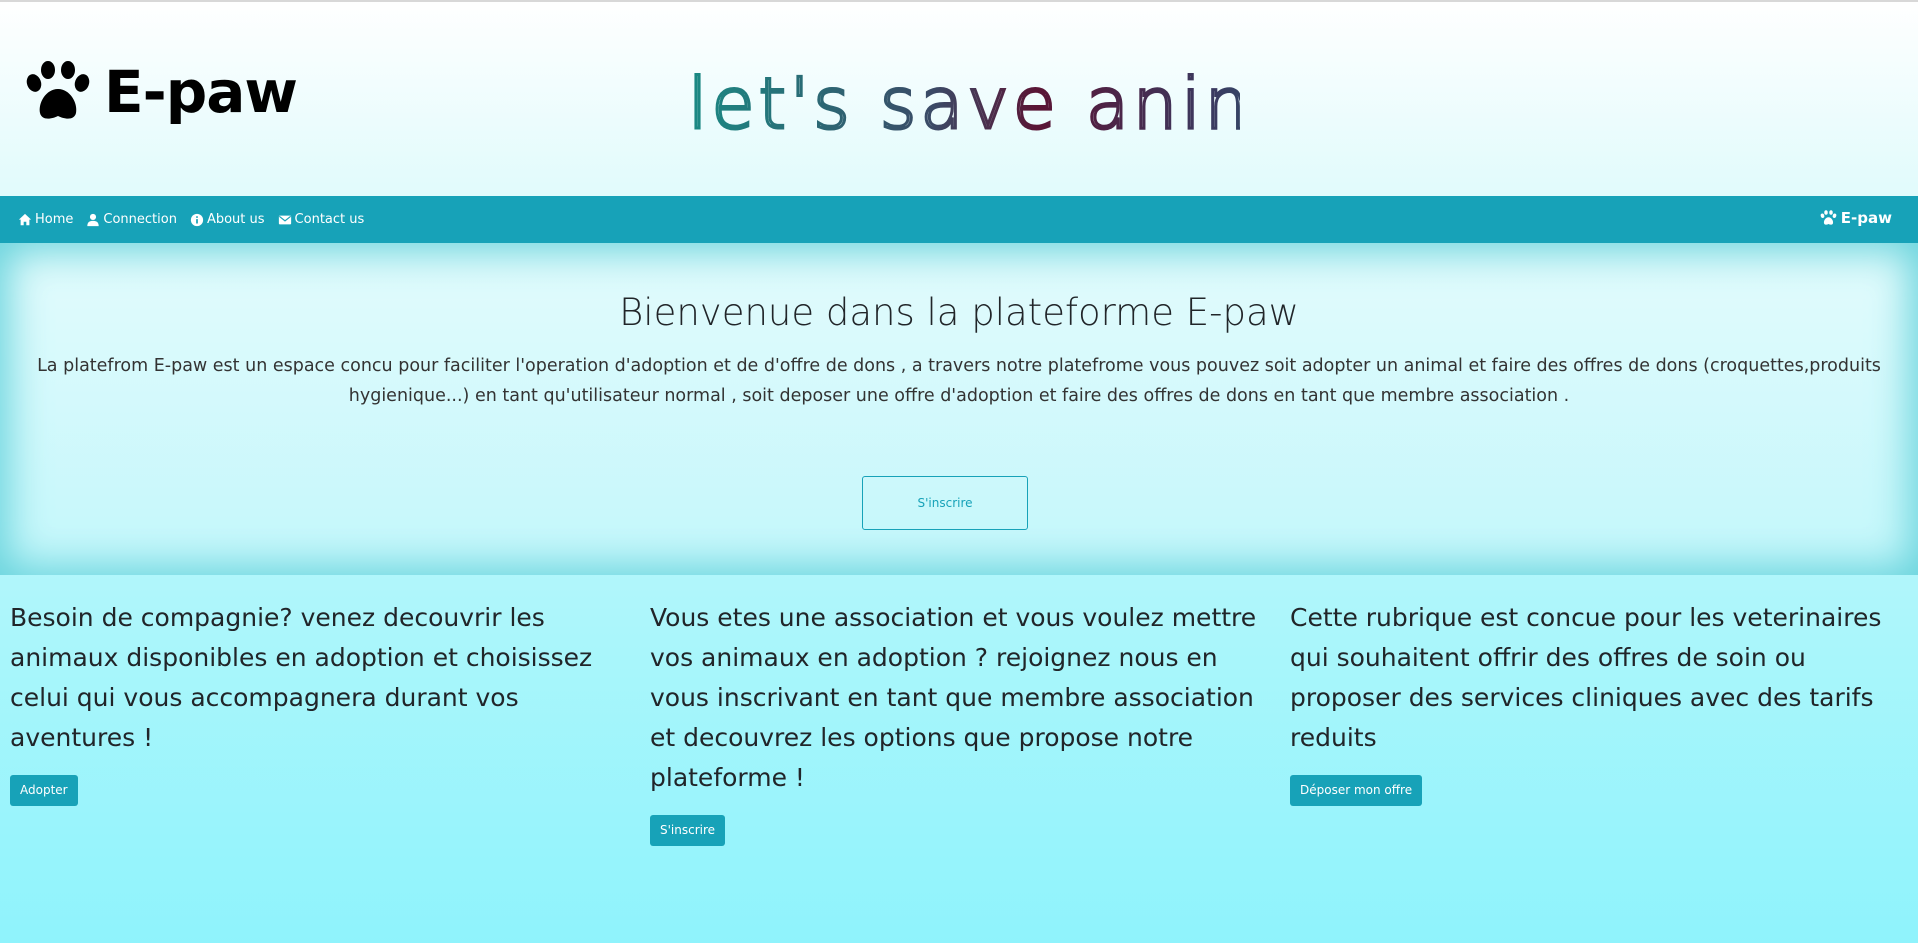 Image resolution: width=1918 pixels, height=943 pixels. Describe the element at coordinates (235, 219) in the screenshot. I see `nav-about-label: About us` at that location.